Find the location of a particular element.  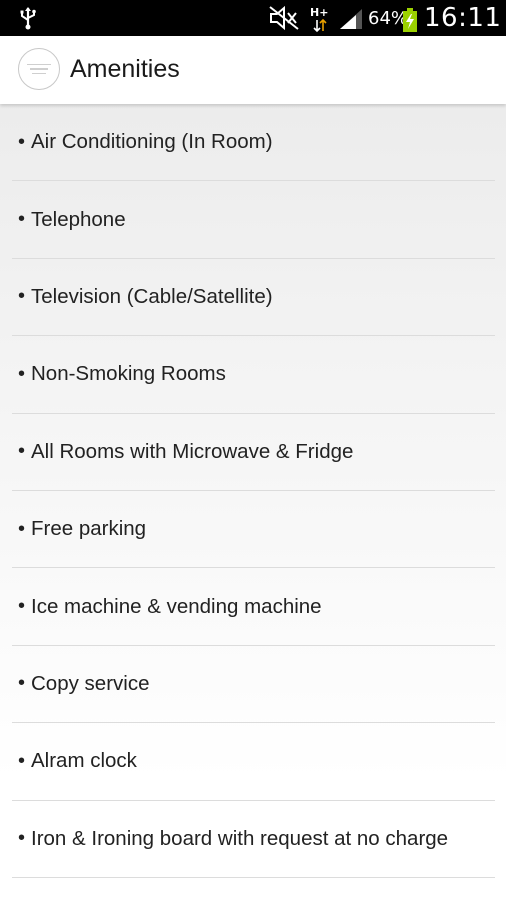

clock: 16:11 is located at coordinates (463, 18).